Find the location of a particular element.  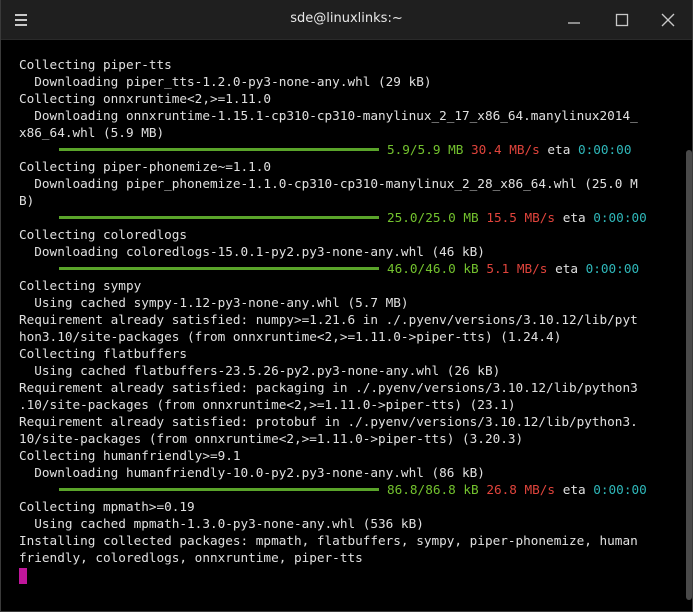

text-cursor is located at coordinates (23, 575).